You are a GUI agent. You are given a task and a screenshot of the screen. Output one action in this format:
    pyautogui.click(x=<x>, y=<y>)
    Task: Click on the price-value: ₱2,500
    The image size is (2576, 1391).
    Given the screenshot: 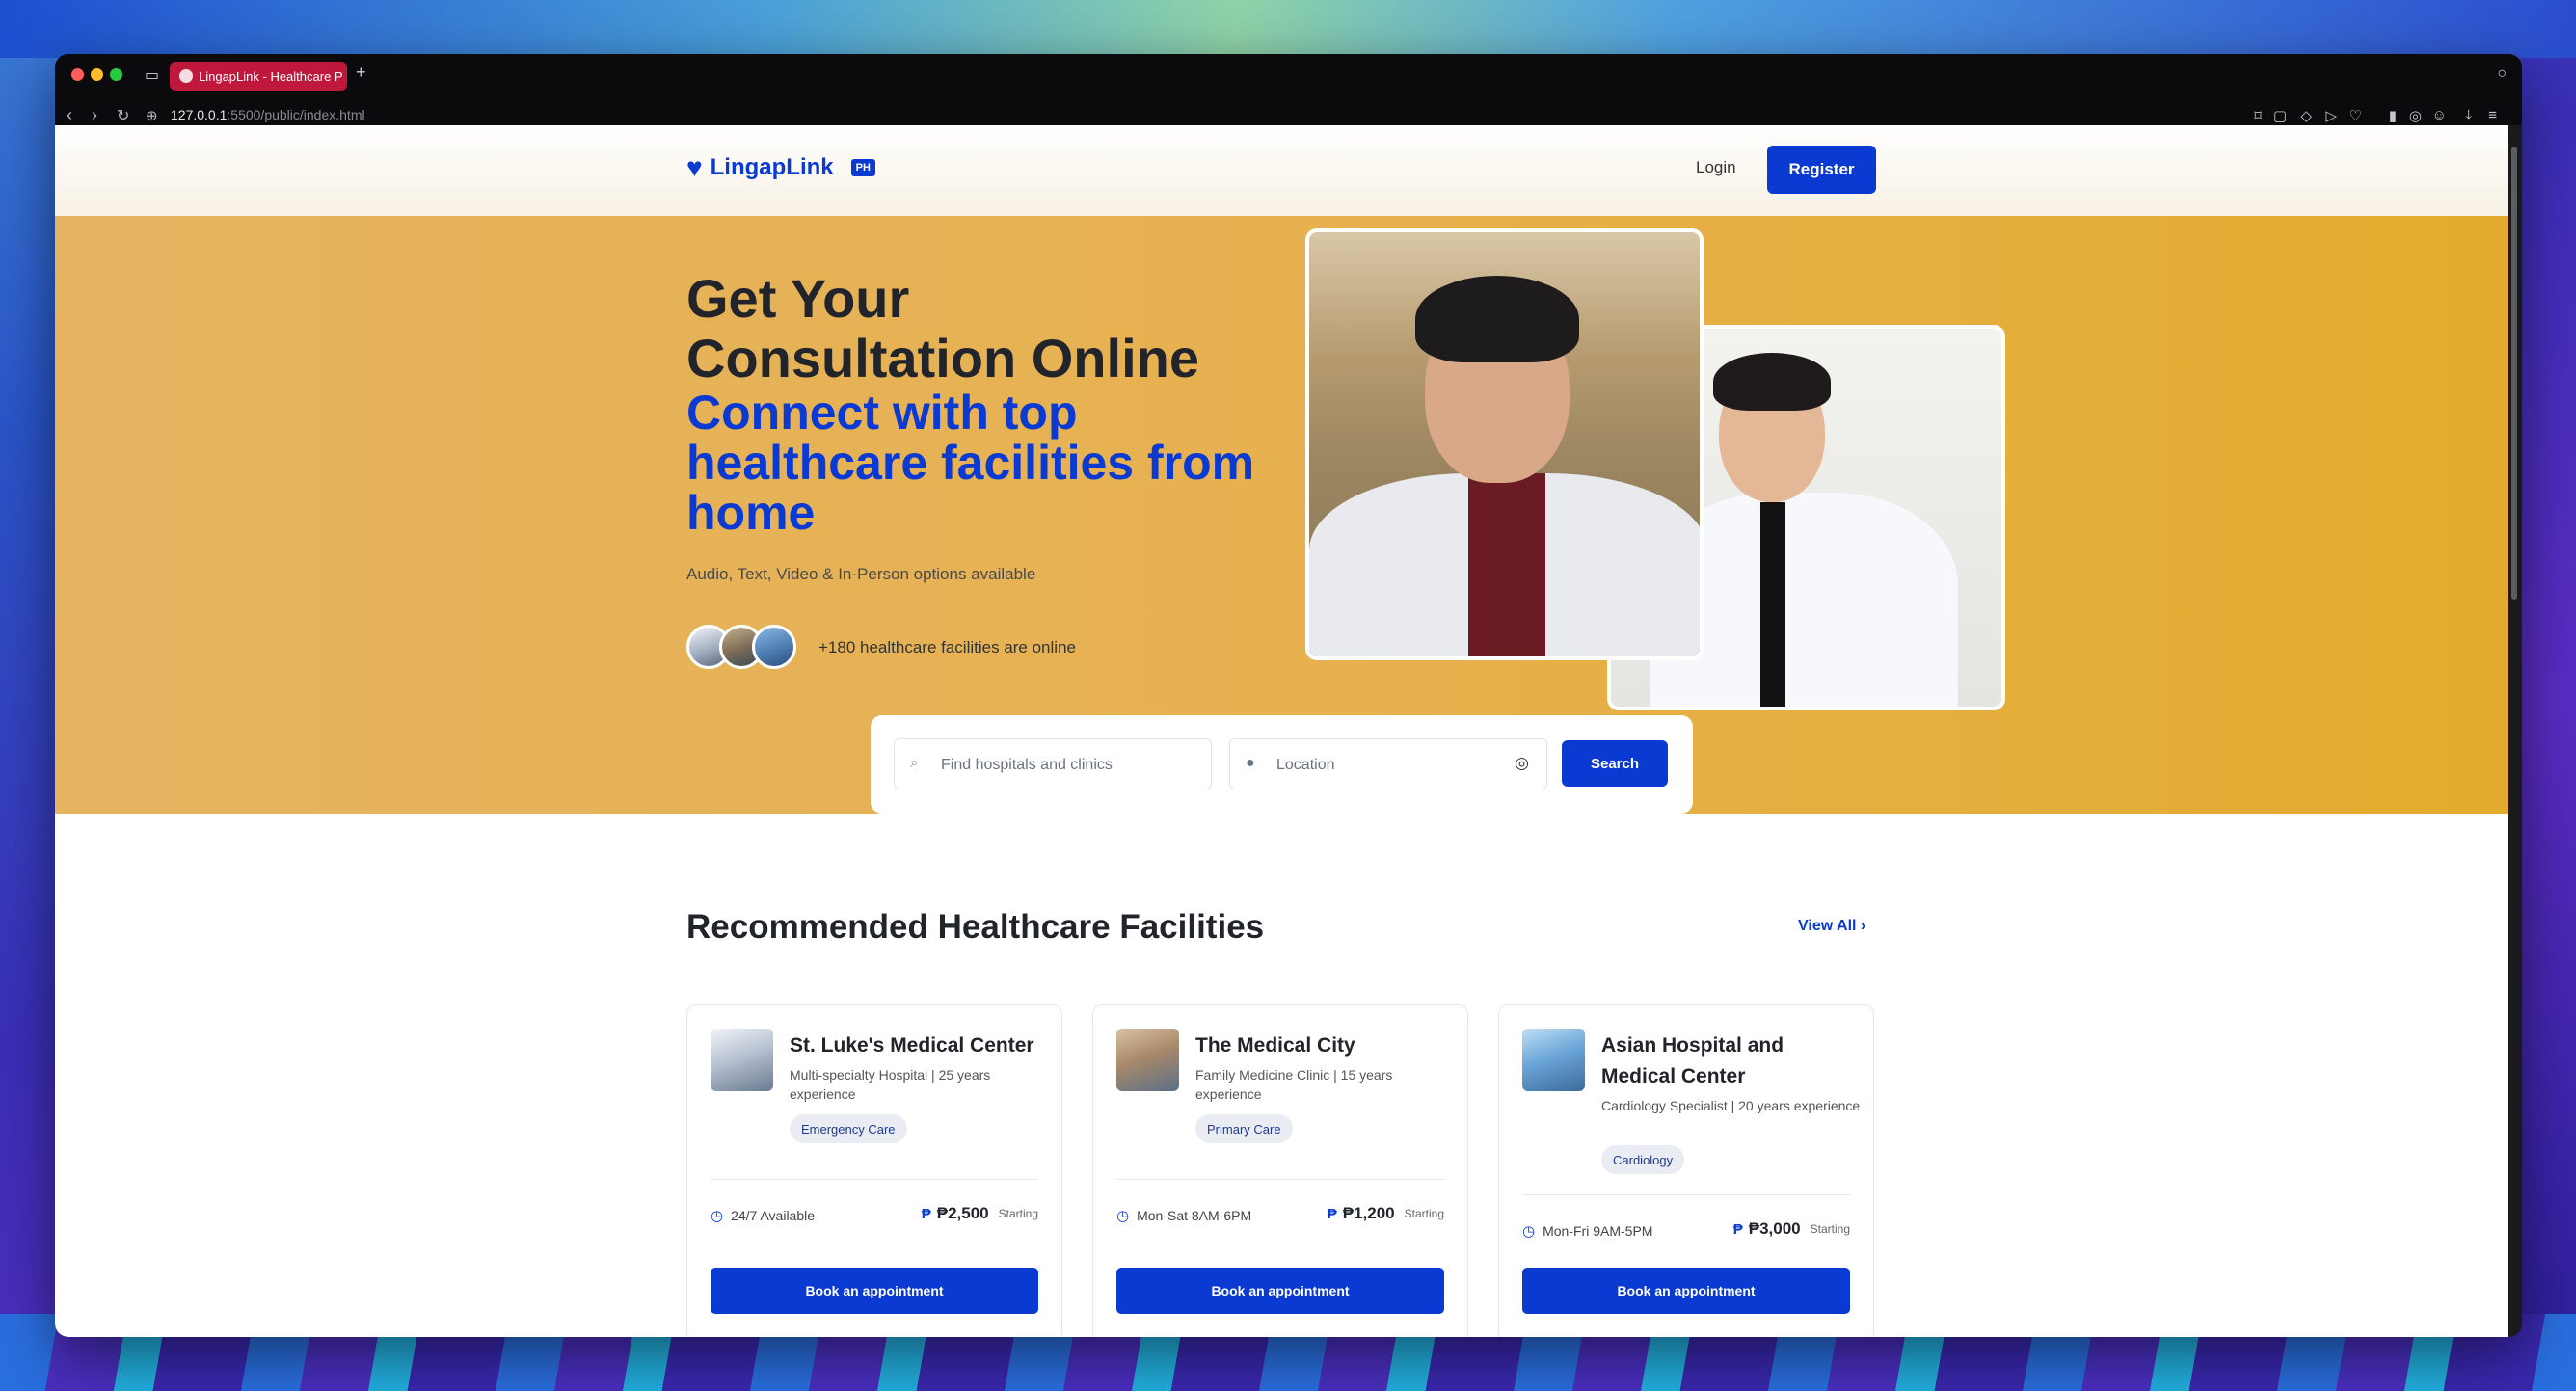 What is the action you would take?
    pyautogui.click(x=963, y=1213)
    